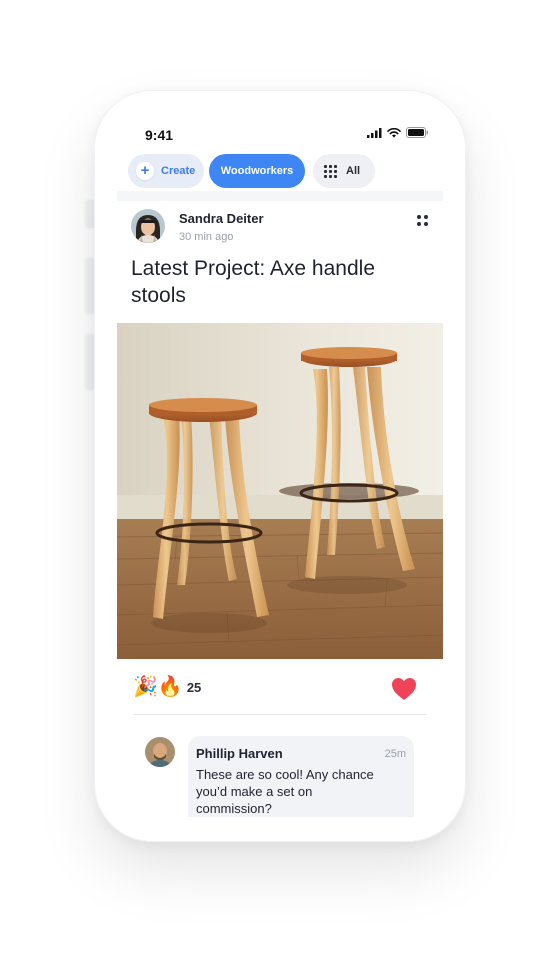 The height and width of the screenshot is (969, 555). Describe the element at coordinates (280, 714) in the screenshot. I see `divider` at that location.